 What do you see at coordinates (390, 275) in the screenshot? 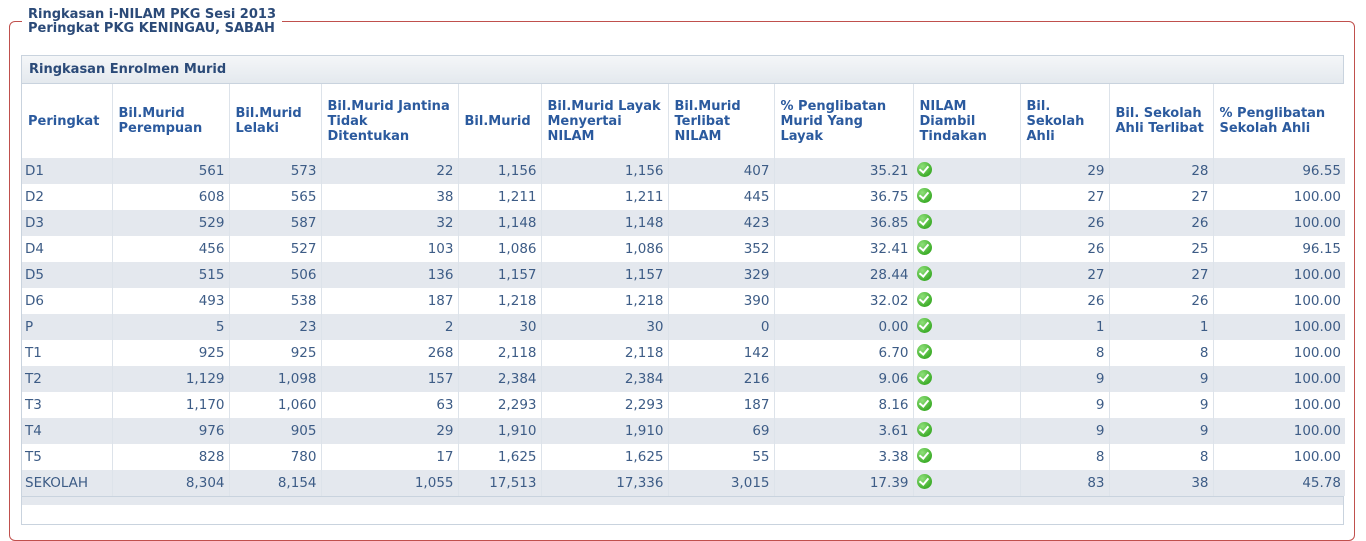
I see `cell-jantina-tidak-ditentukan: 136` at bounding box center [390, 275].